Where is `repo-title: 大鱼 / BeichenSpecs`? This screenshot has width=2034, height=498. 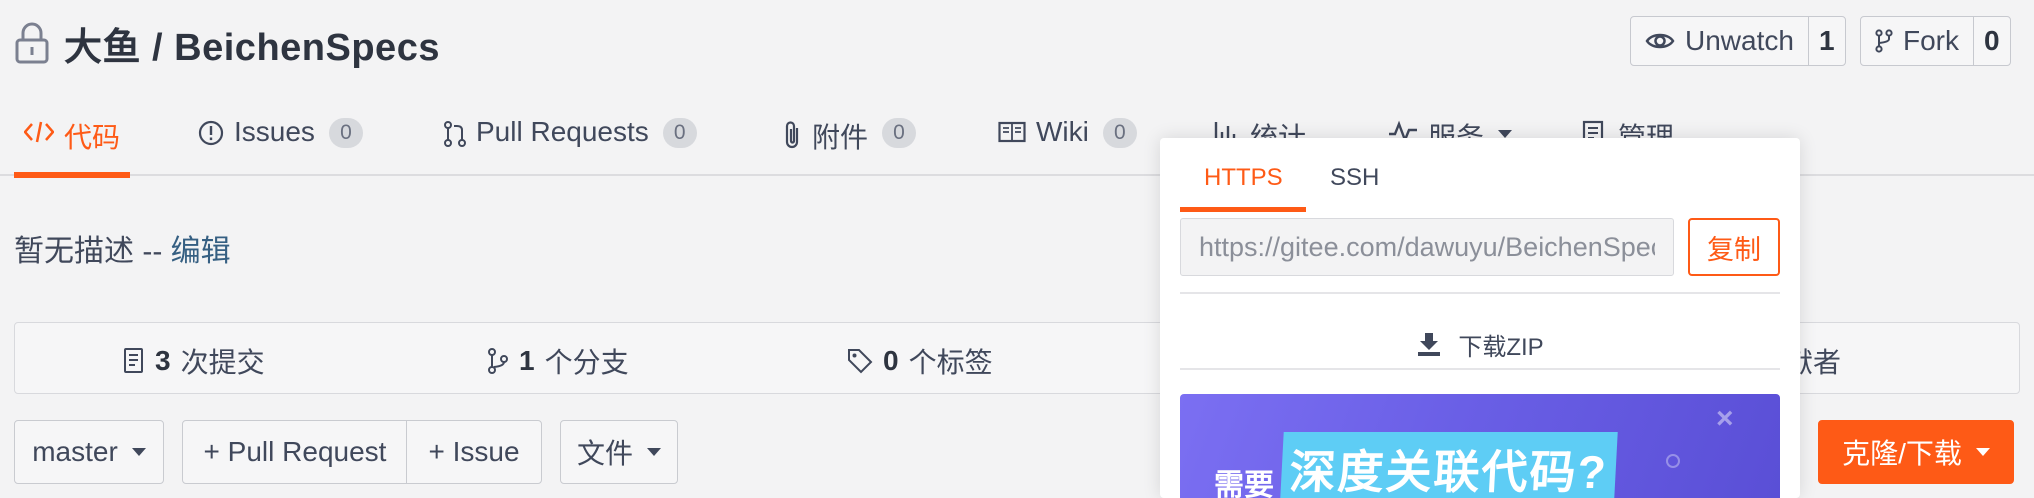 repo-title: 大鱼 / BeichenSpecs is located at coordinates (227, 43).